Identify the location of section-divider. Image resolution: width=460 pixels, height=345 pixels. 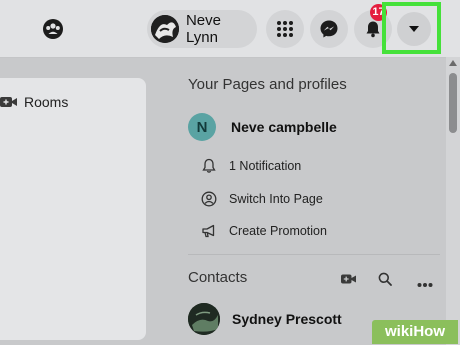
(314, 254).